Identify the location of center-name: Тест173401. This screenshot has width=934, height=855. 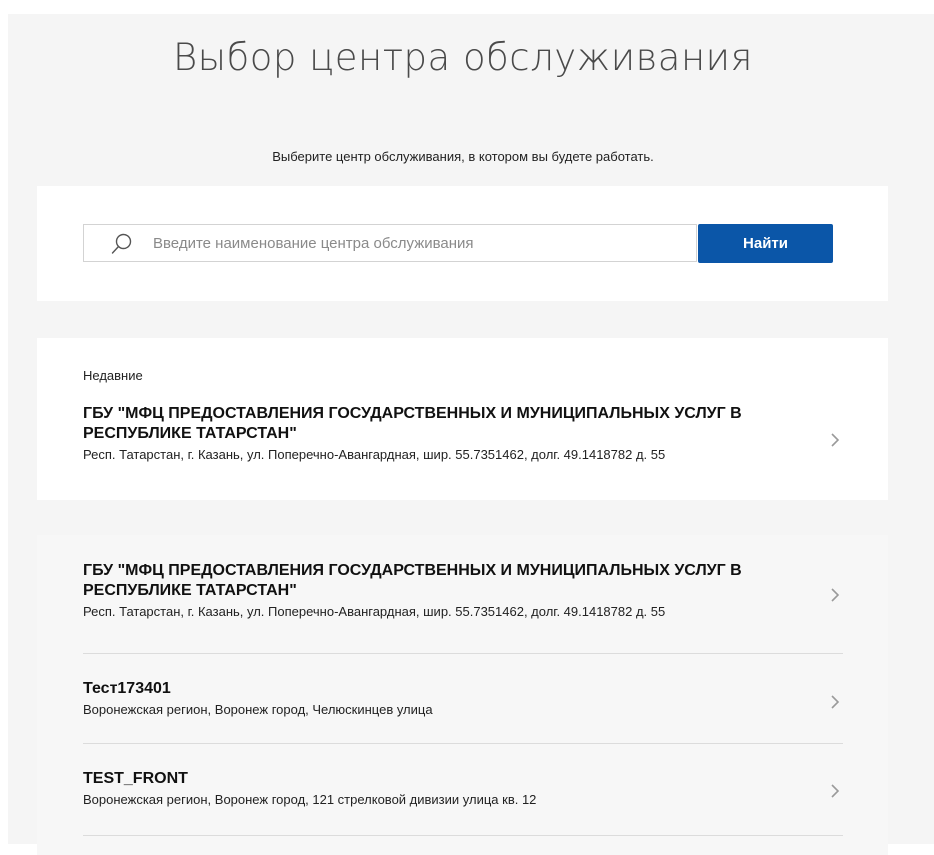
(127, 688).